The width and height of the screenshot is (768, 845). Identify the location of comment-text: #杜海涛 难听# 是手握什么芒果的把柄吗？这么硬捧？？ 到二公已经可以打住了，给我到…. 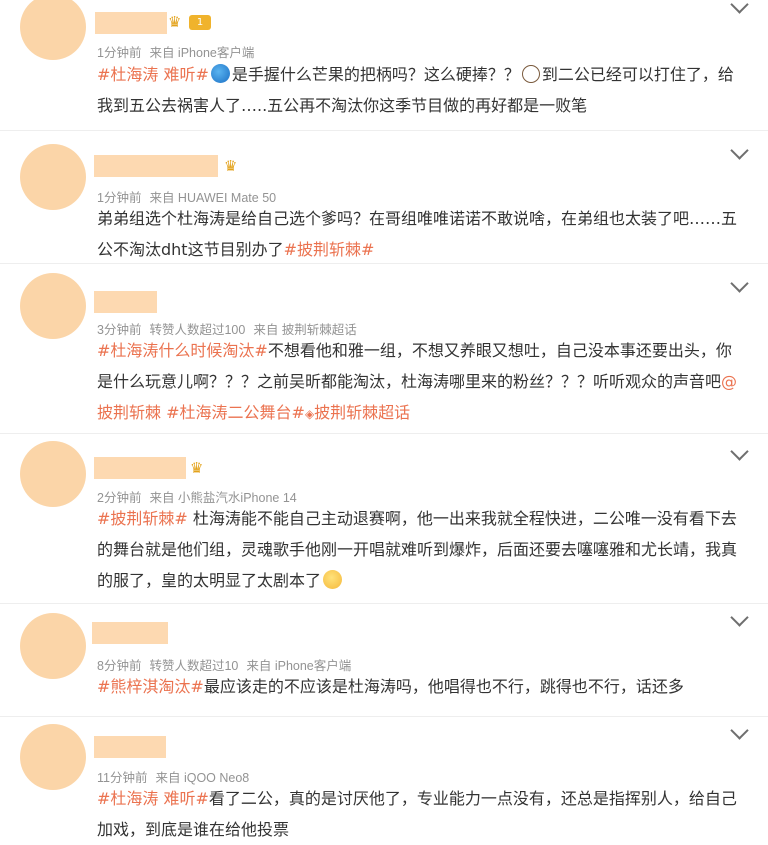
(421, 90).